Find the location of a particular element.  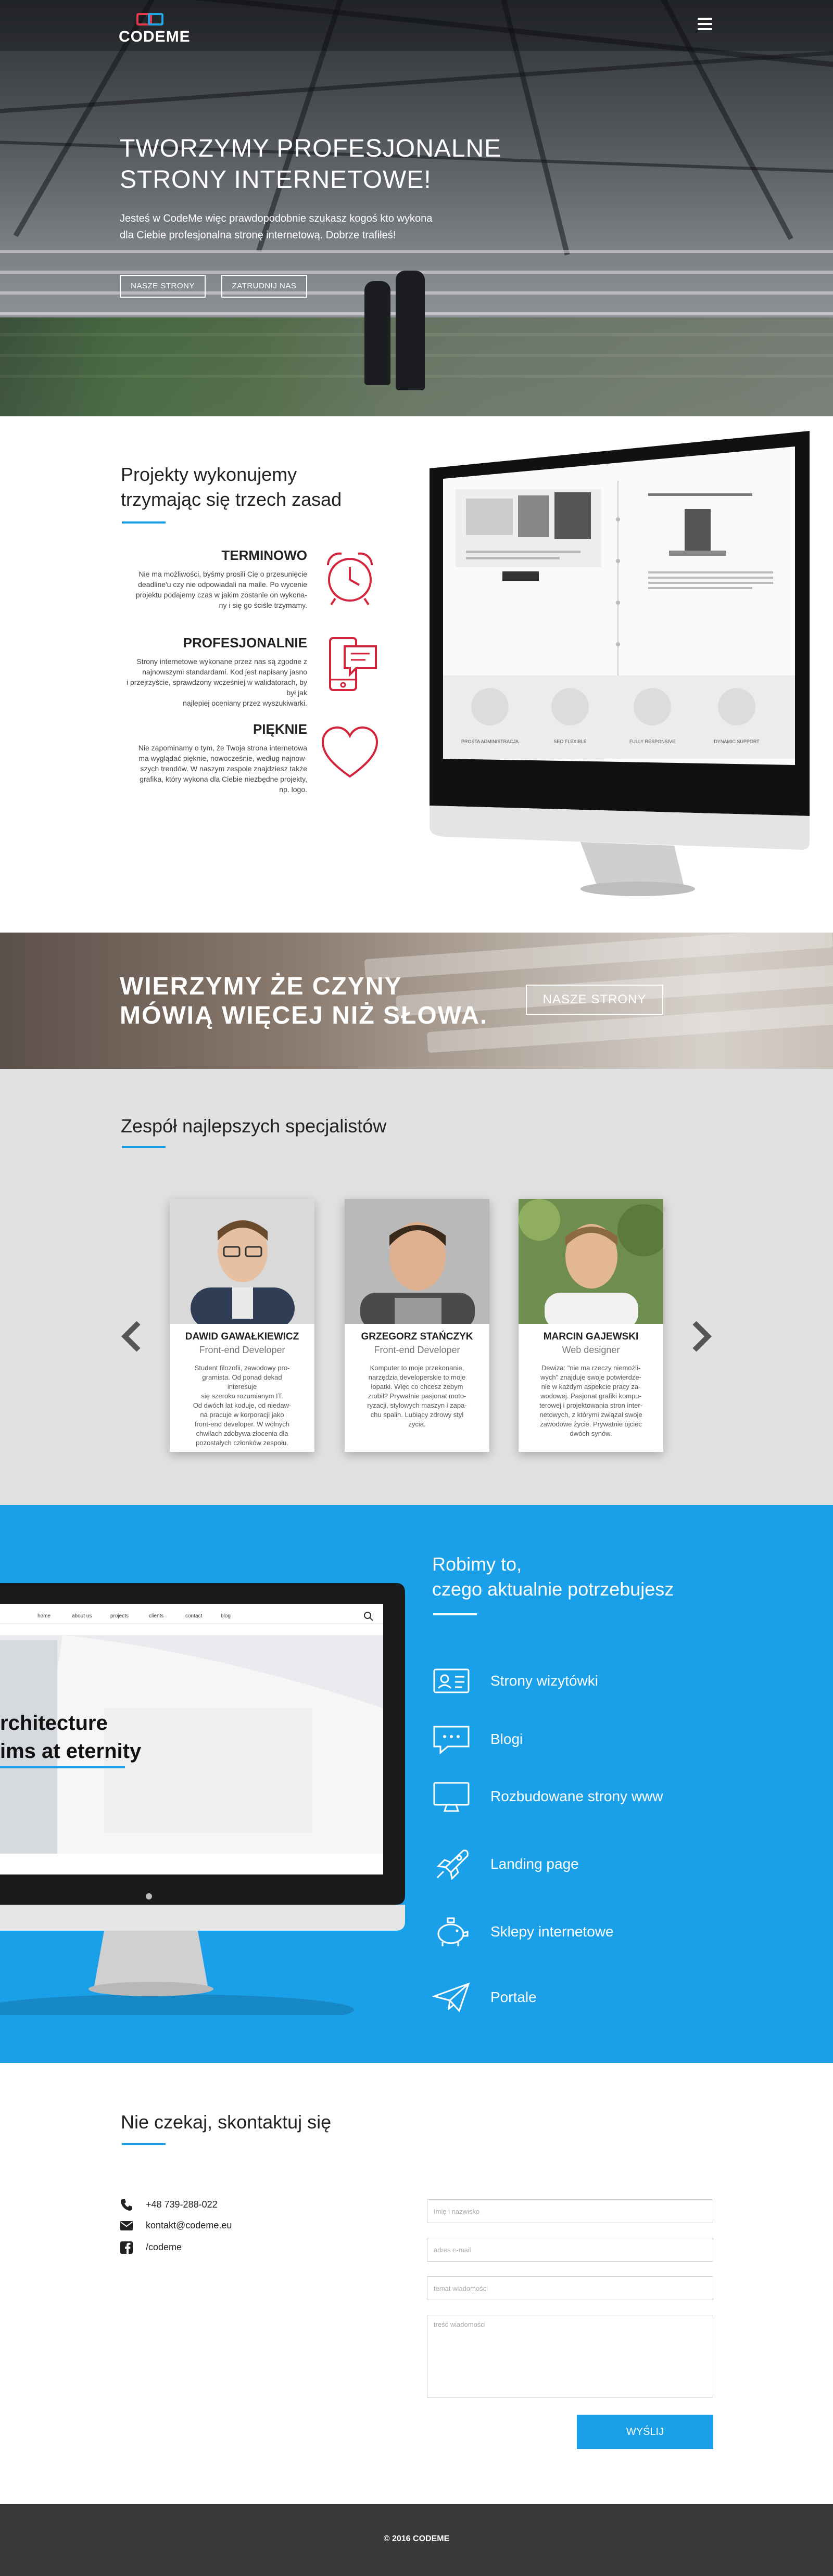

logo-text-me: ME is located at coordinates (178, 36).